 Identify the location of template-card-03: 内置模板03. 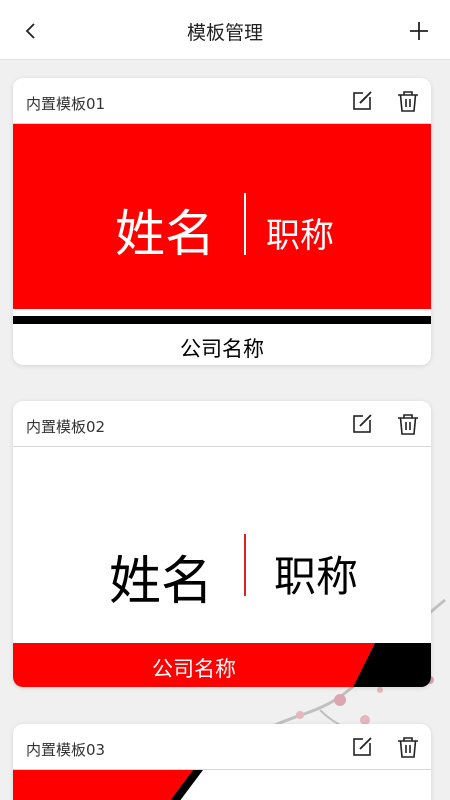
(222, 762).